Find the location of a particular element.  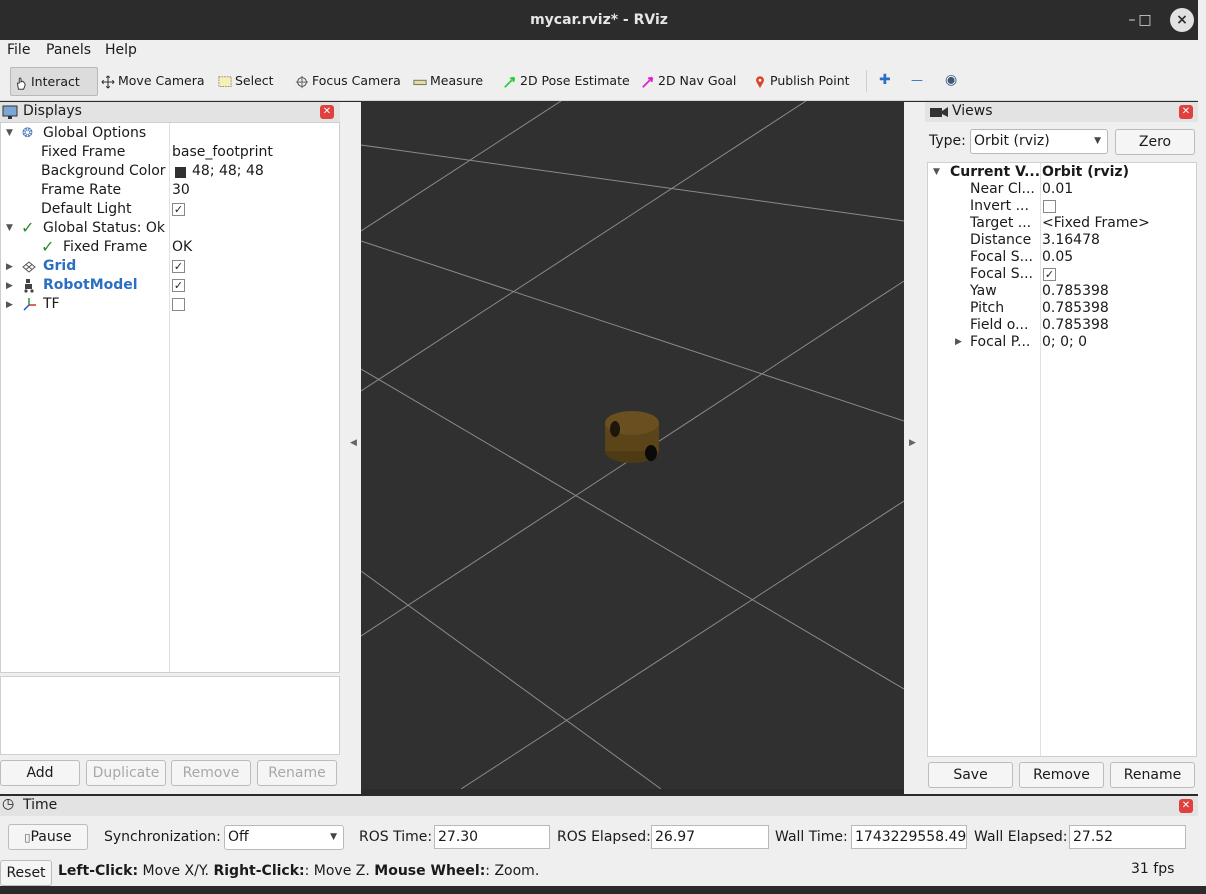

time-close-icon: ✕ is located at coordinates (1186, 806).